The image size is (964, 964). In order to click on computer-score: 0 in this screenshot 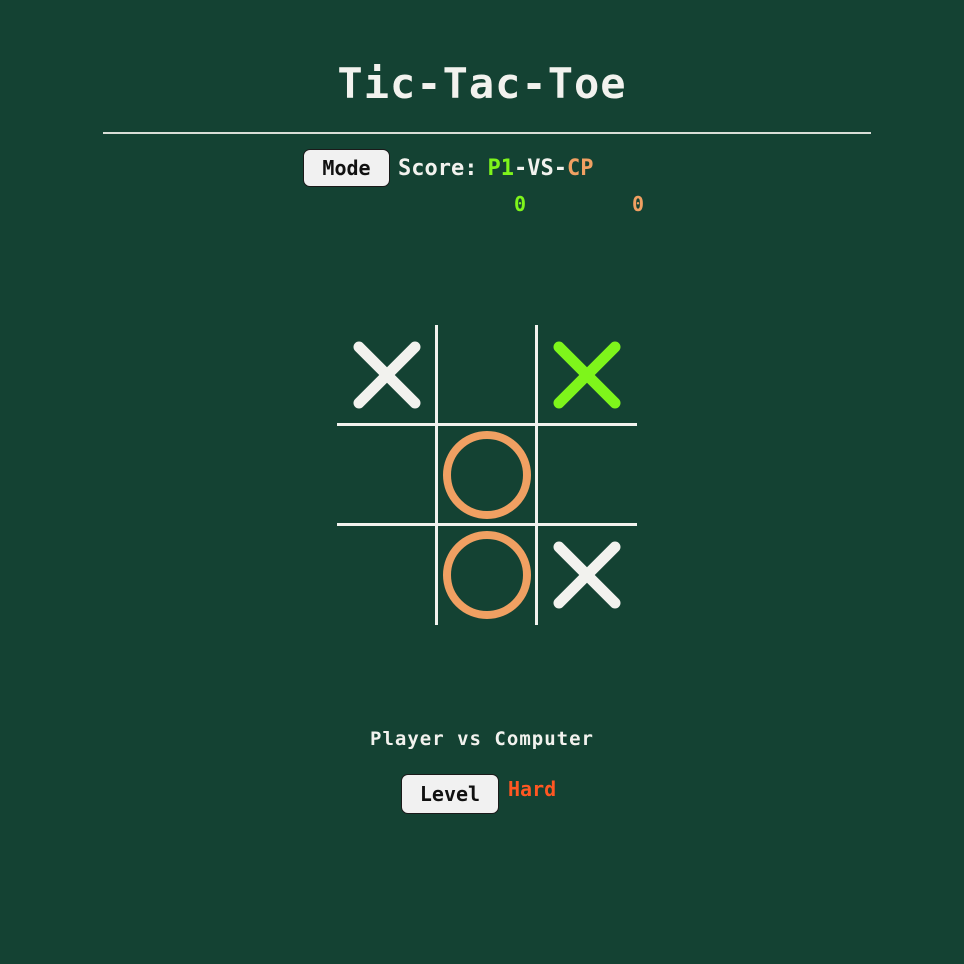, I will do `click(638, 204)`.